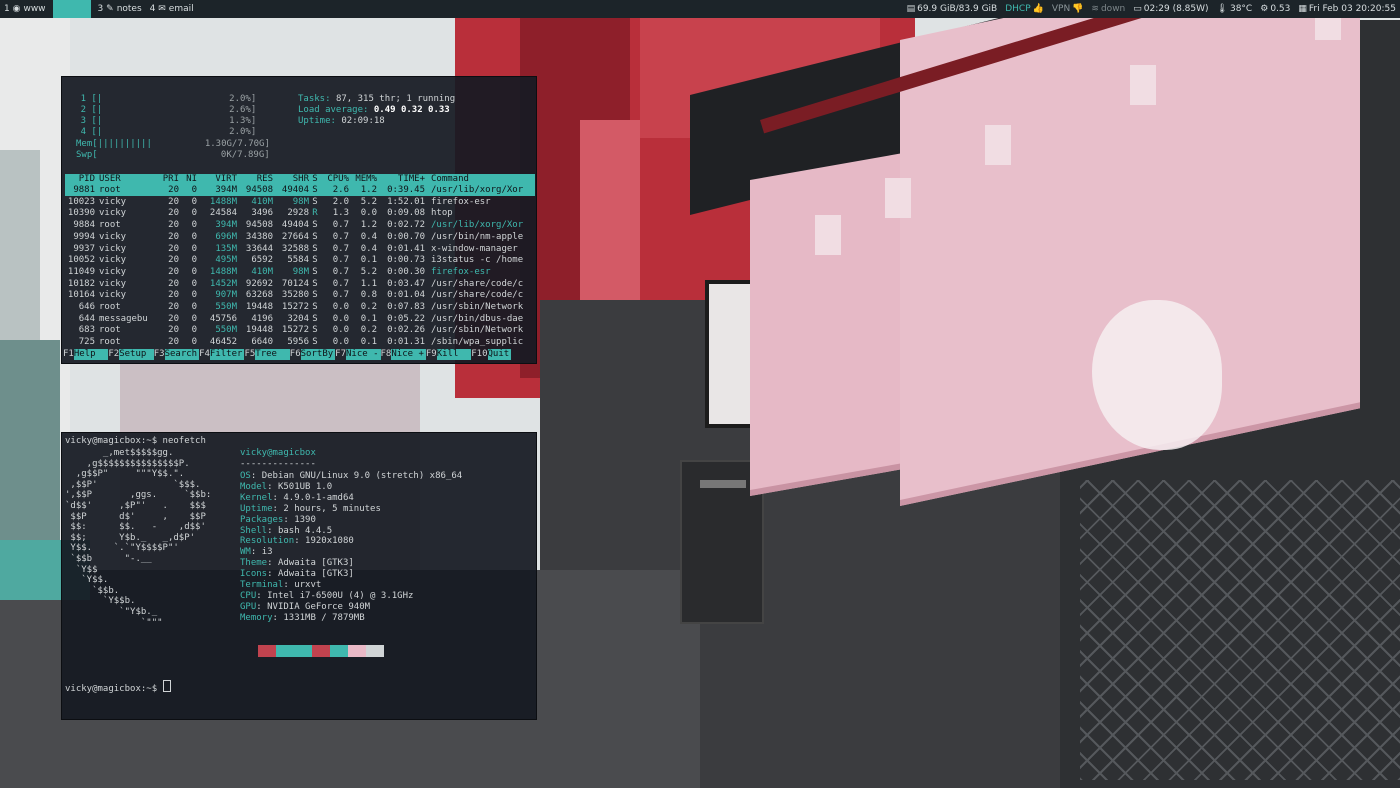 The image size is (1400, 788). Describe the element at coordinates (386, 354) in the screenshot. I see `fkey-key: F8` at that location.